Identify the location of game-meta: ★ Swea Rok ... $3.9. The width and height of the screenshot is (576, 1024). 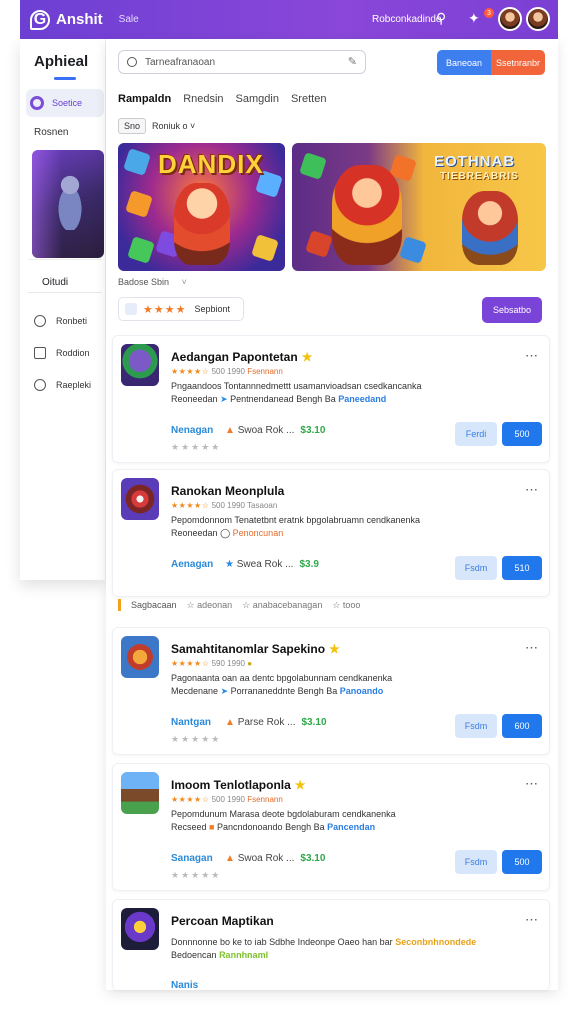
(272, 564).